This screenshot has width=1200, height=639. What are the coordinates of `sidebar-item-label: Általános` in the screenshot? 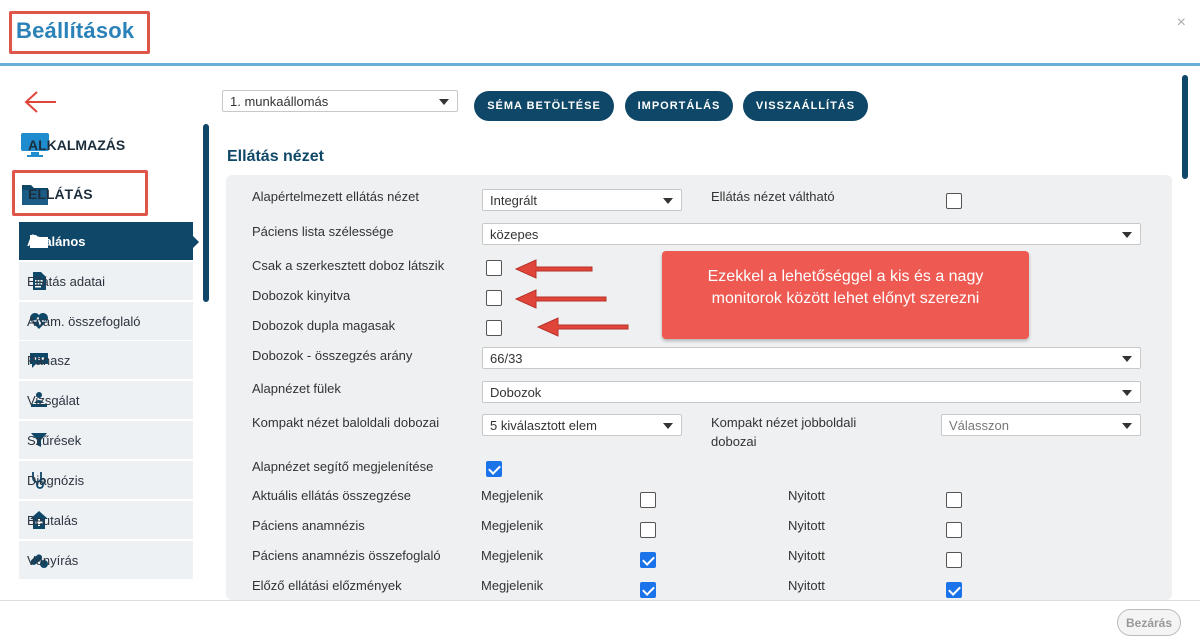 It's located at (56, 241).